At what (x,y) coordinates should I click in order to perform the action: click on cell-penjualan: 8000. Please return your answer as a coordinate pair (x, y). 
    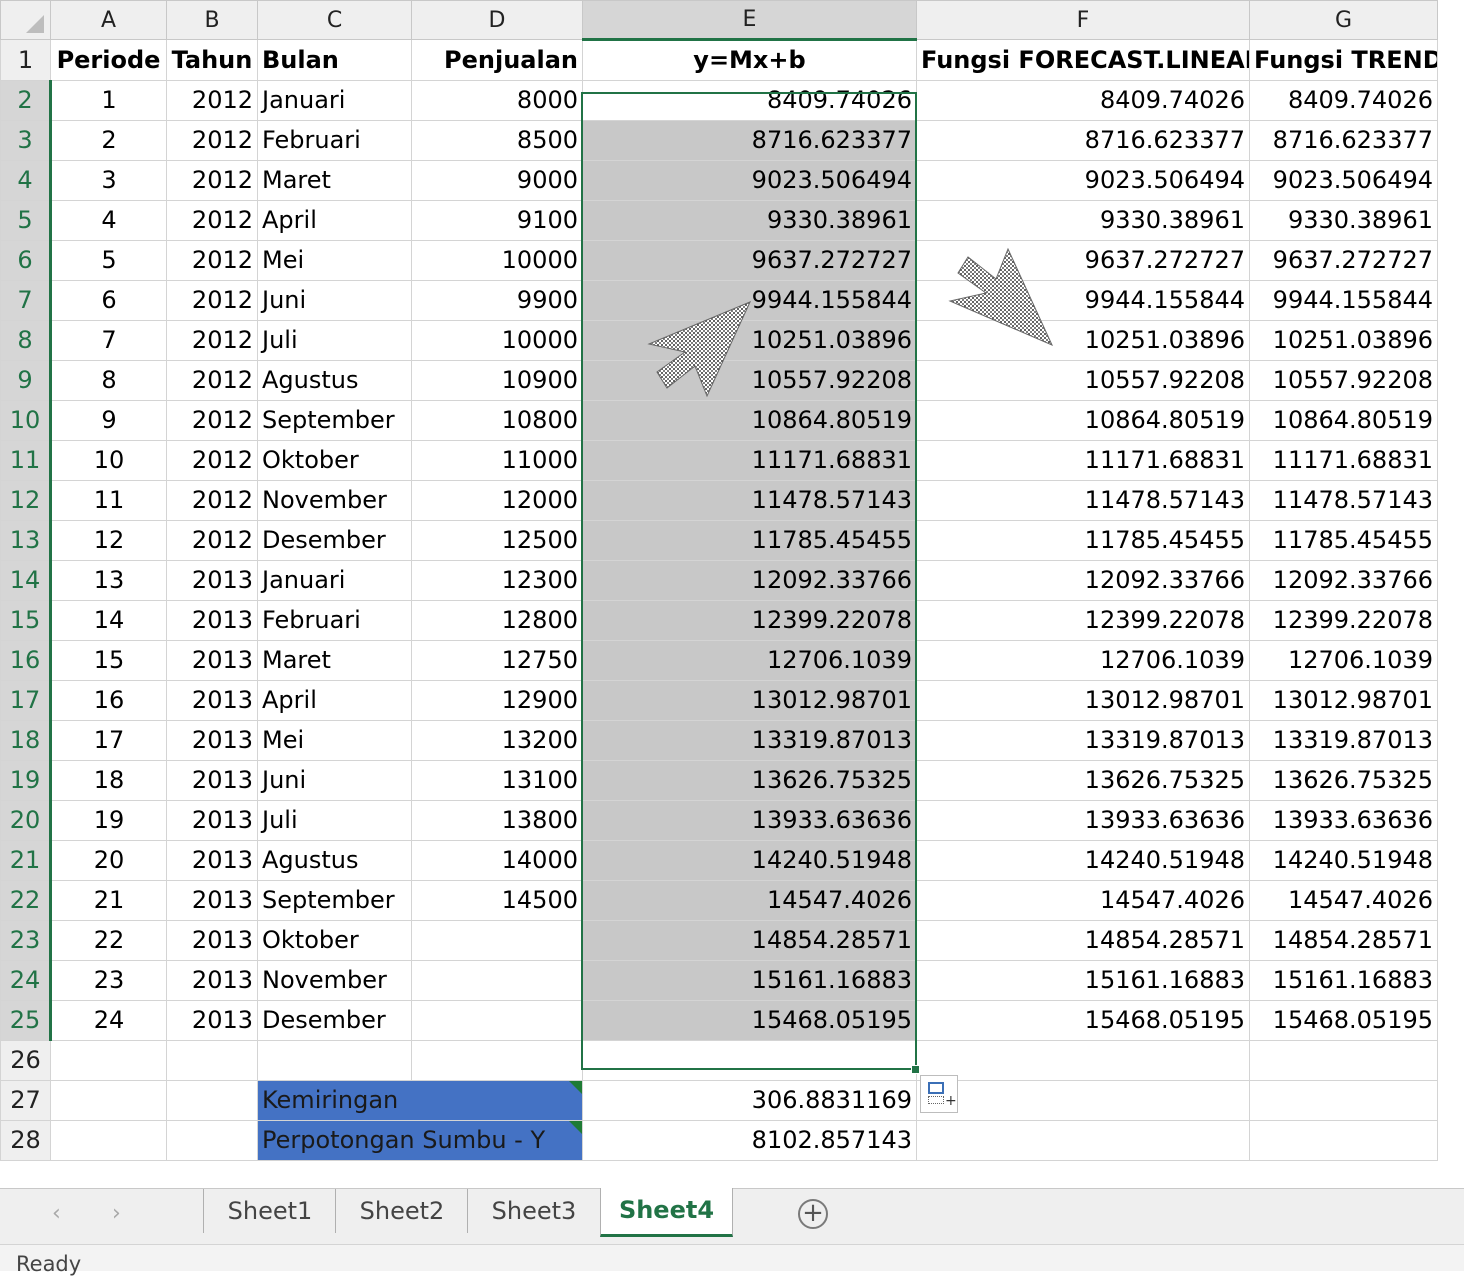
    Looking at the image, I should click on (497, 100).